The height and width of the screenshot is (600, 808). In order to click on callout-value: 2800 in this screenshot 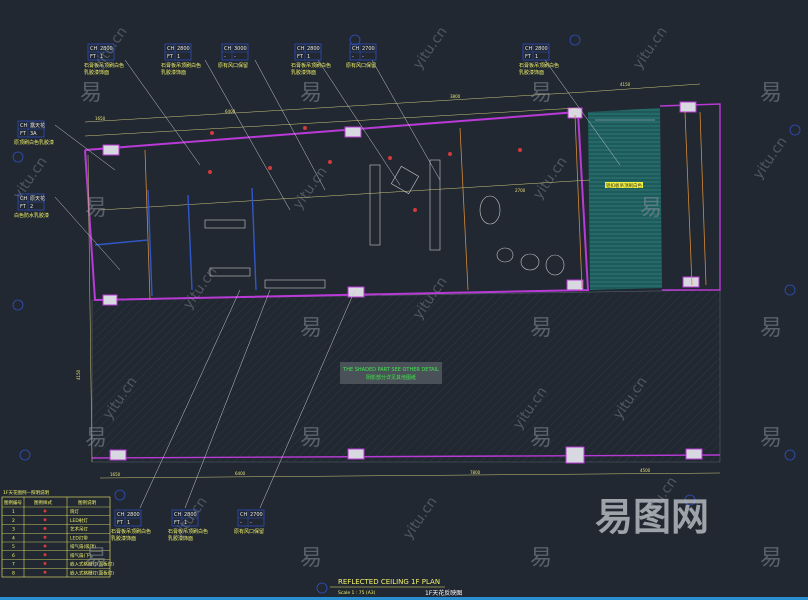, I will do `click(313, 49)`.